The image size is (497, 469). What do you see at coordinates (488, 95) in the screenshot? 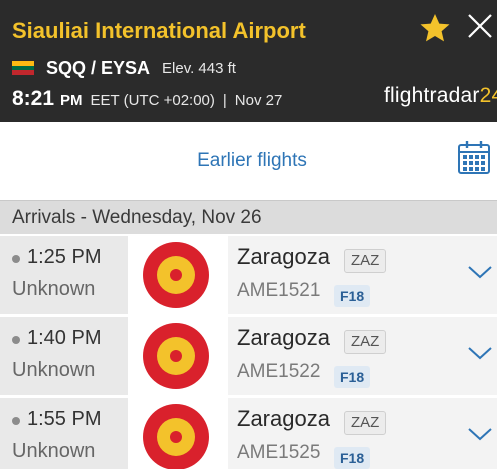
I see `logo-number: 24` at bounding box center [488, 95].